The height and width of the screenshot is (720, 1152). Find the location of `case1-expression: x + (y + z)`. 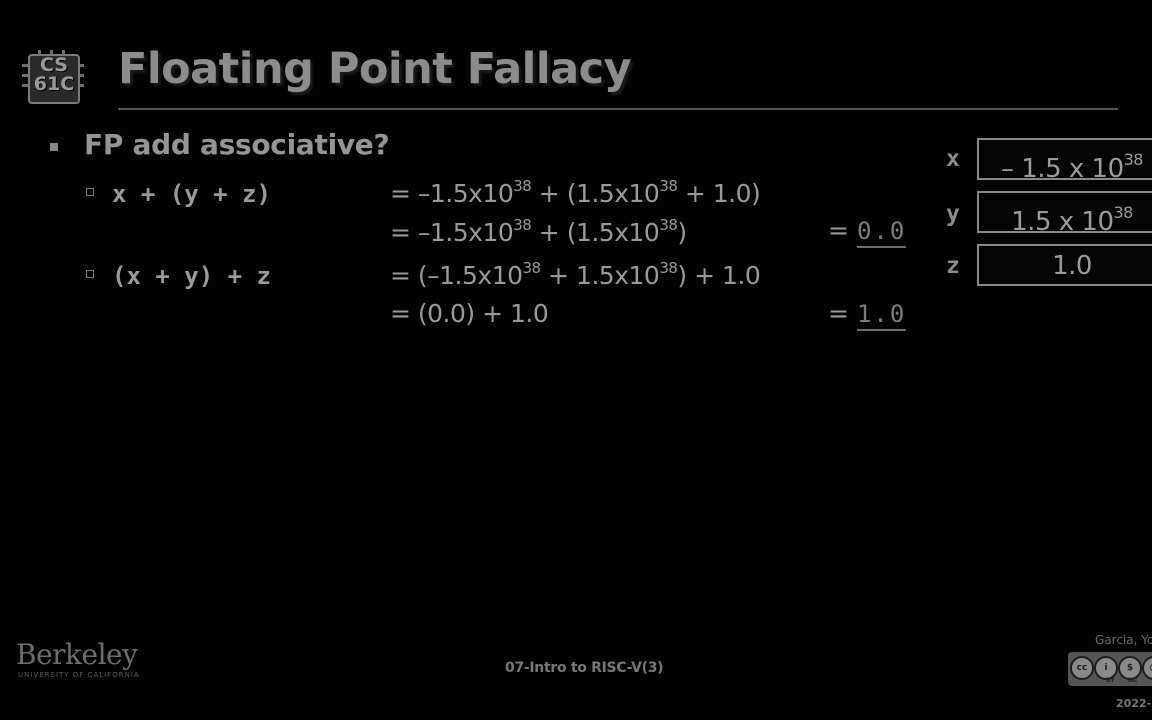

case1-expression: x + (y + z) is located at coordinates (191, 194).